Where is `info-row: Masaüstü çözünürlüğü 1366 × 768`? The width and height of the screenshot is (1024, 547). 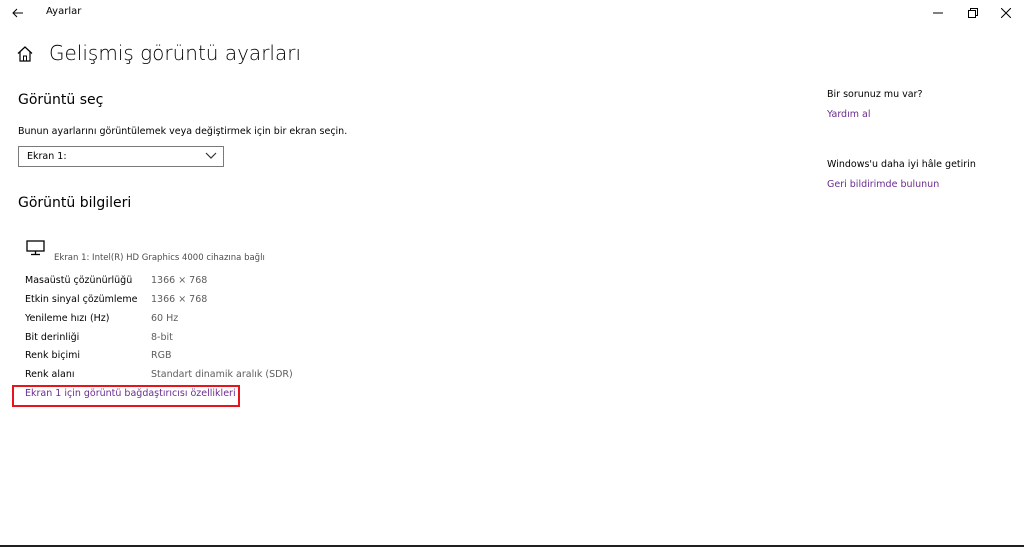
info-row: Masaüstü çözünürlüğü 1366 × 768 is located at coordinates (225, 283).